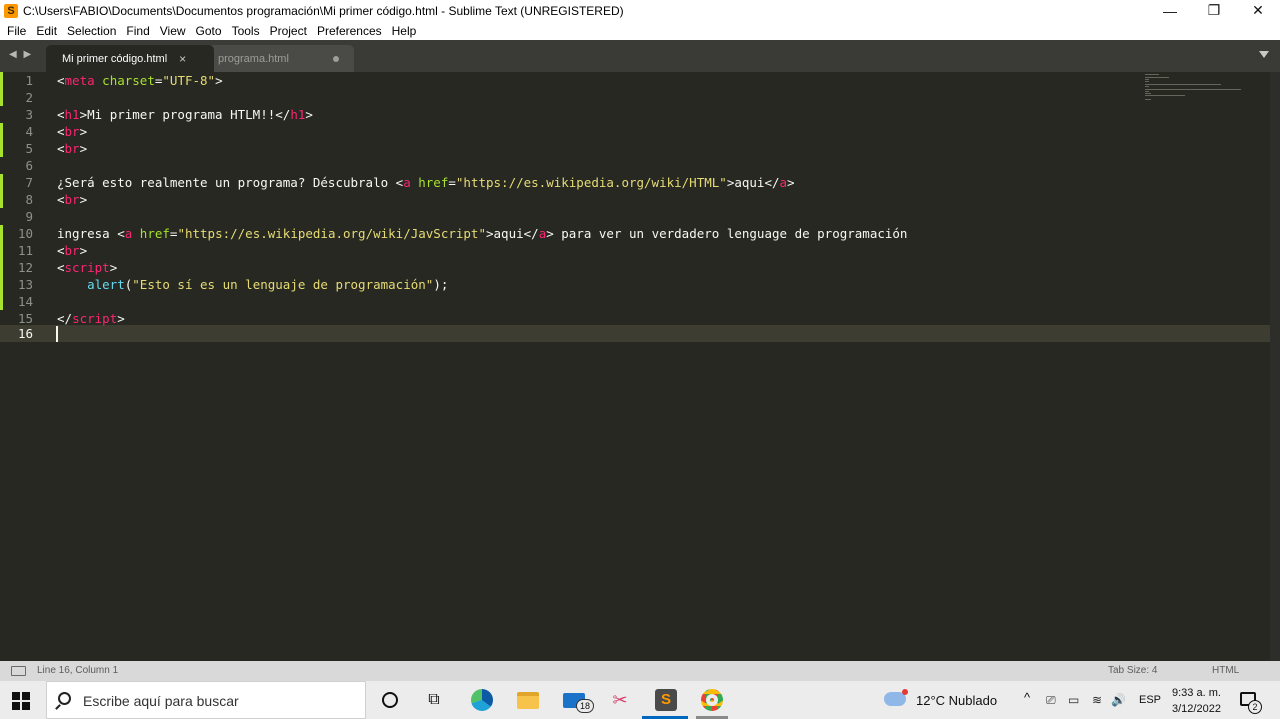 The width and height of the screenshot is (1280, 719). I want to click on line-number: 10, so click(25, 233).